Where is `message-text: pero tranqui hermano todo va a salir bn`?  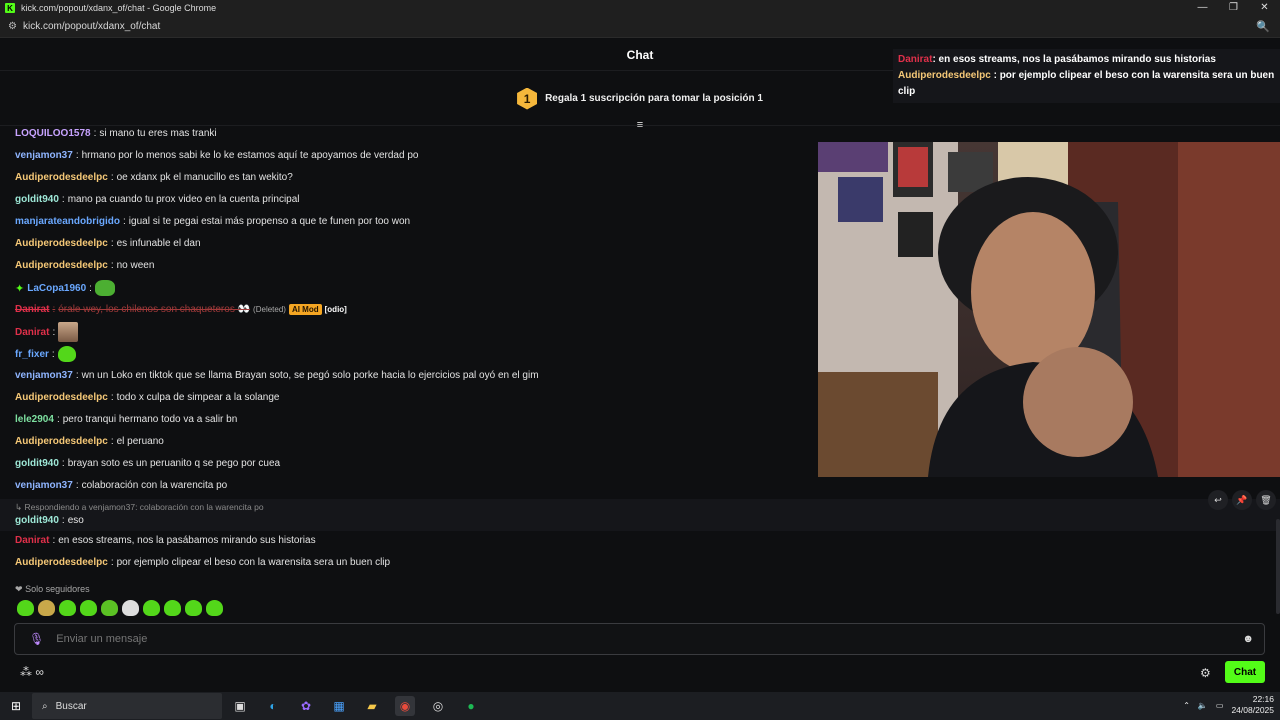
message-text: pero tranqui hermano todo va a salir bn is located at coordinates (150, 419).